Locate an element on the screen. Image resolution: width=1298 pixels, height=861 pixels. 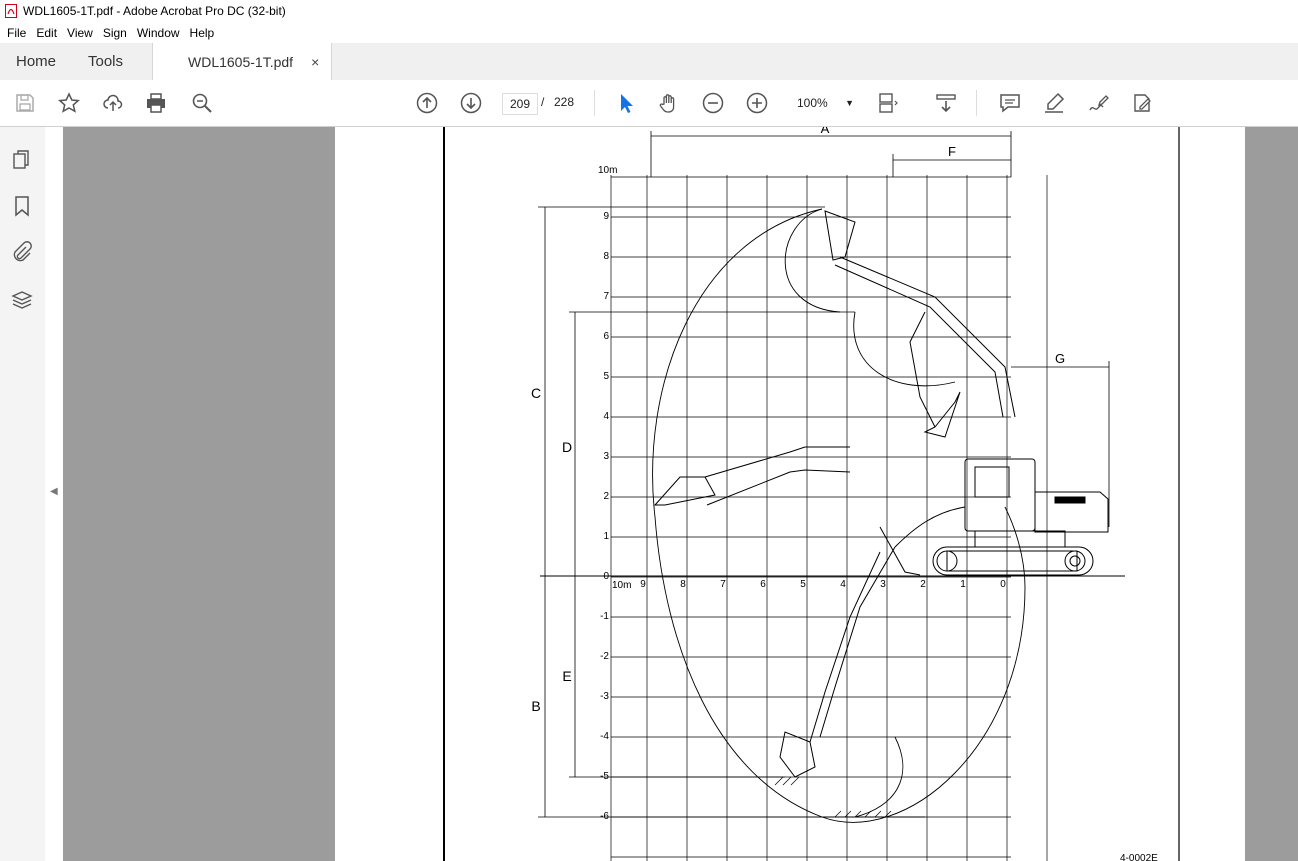
tab-document: WDL1605-1T.pdf × is located at coordinates (242, 62).